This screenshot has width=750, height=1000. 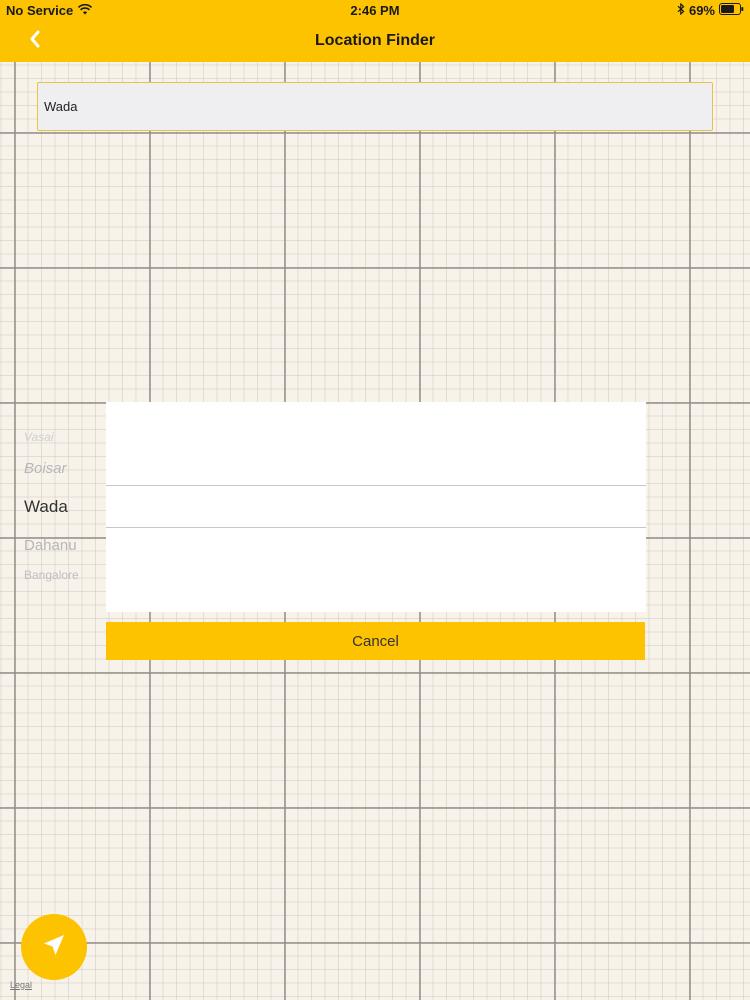 I want to click on picker-item-vasai: Vasai, so click(x=270, y=437).